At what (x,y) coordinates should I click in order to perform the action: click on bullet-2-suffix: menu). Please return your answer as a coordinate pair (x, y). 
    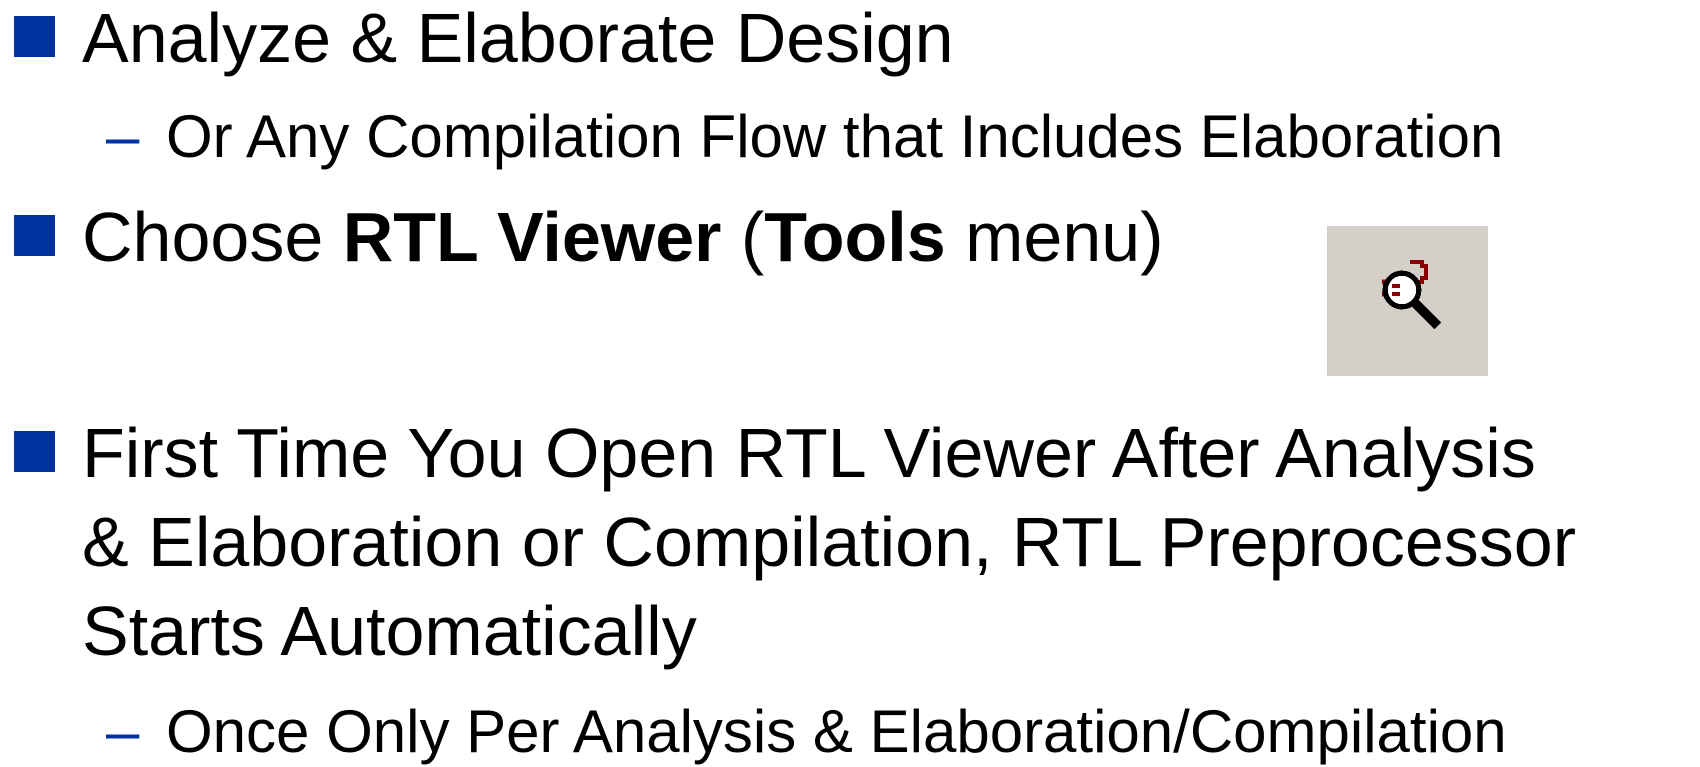
    Looking at the image, I should click on (1054, 237).